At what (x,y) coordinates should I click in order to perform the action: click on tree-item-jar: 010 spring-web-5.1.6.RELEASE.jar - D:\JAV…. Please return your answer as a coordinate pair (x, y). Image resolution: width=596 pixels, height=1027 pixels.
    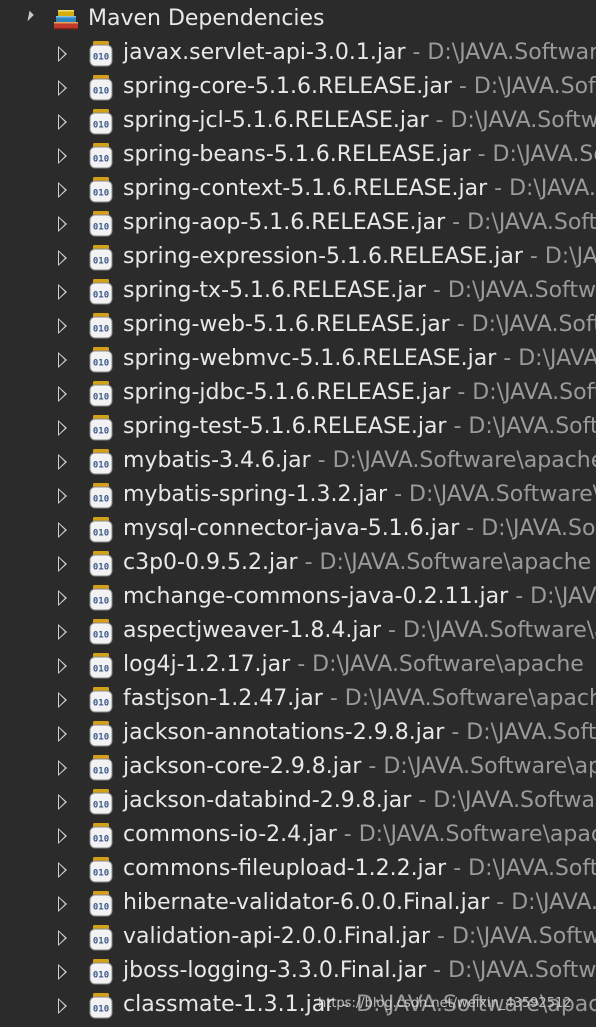
    Looking at the image, I should click on (298, 325).